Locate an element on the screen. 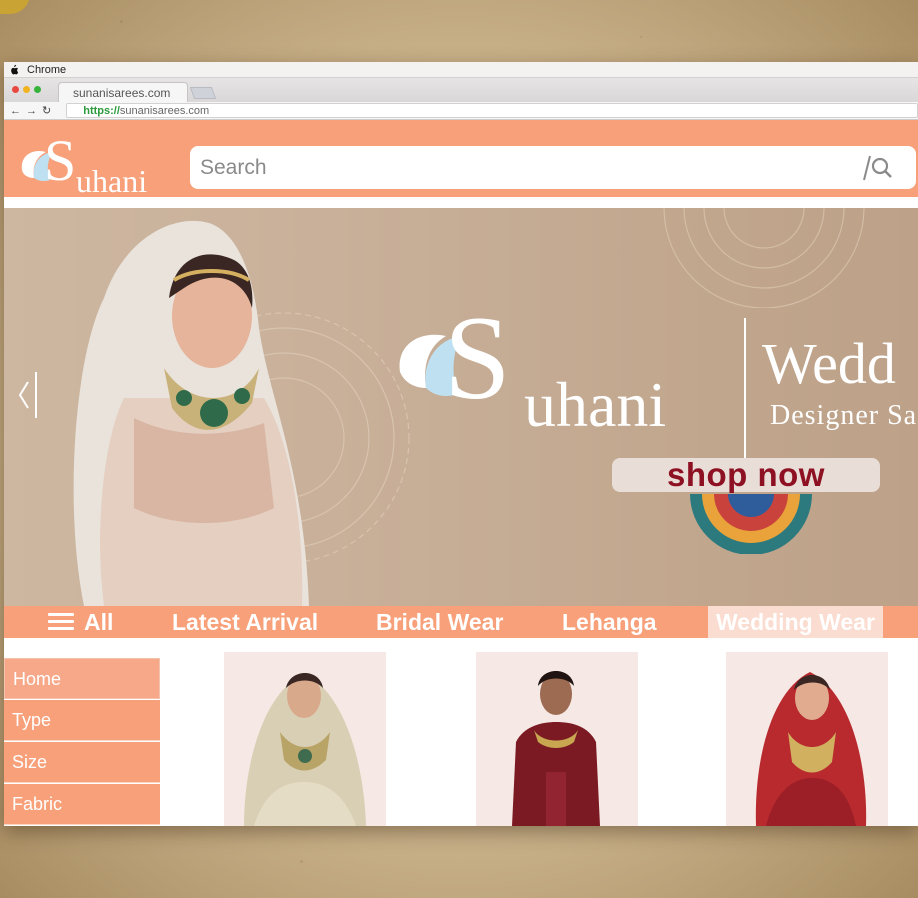 The height and width of the screenshot is (898, 918). browser-tab: sunanisarees.com is located at coordinates (123, 92).